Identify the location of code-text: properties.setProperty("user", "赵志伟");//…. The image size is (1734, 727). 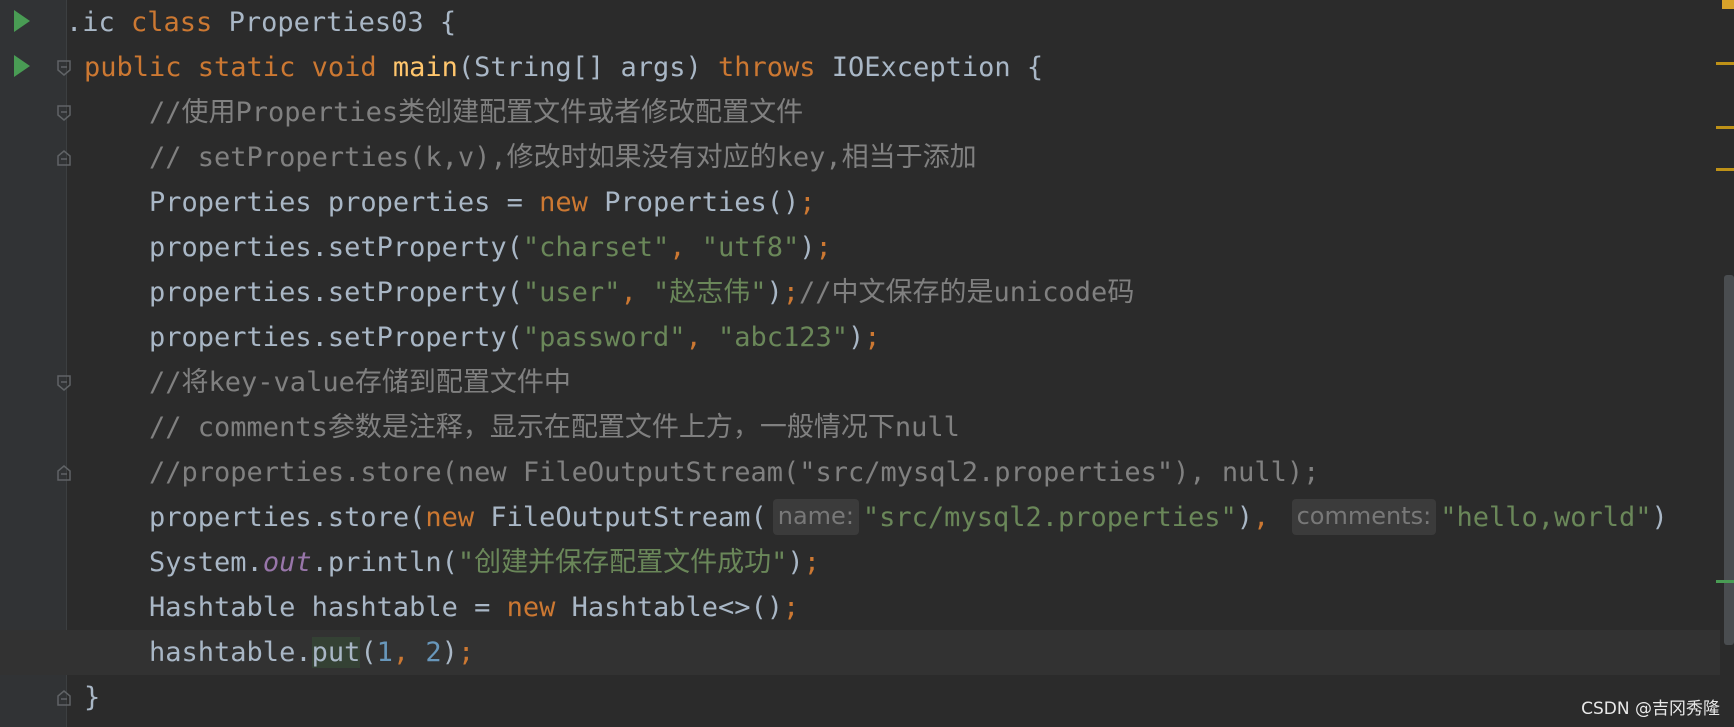
(609, 292).